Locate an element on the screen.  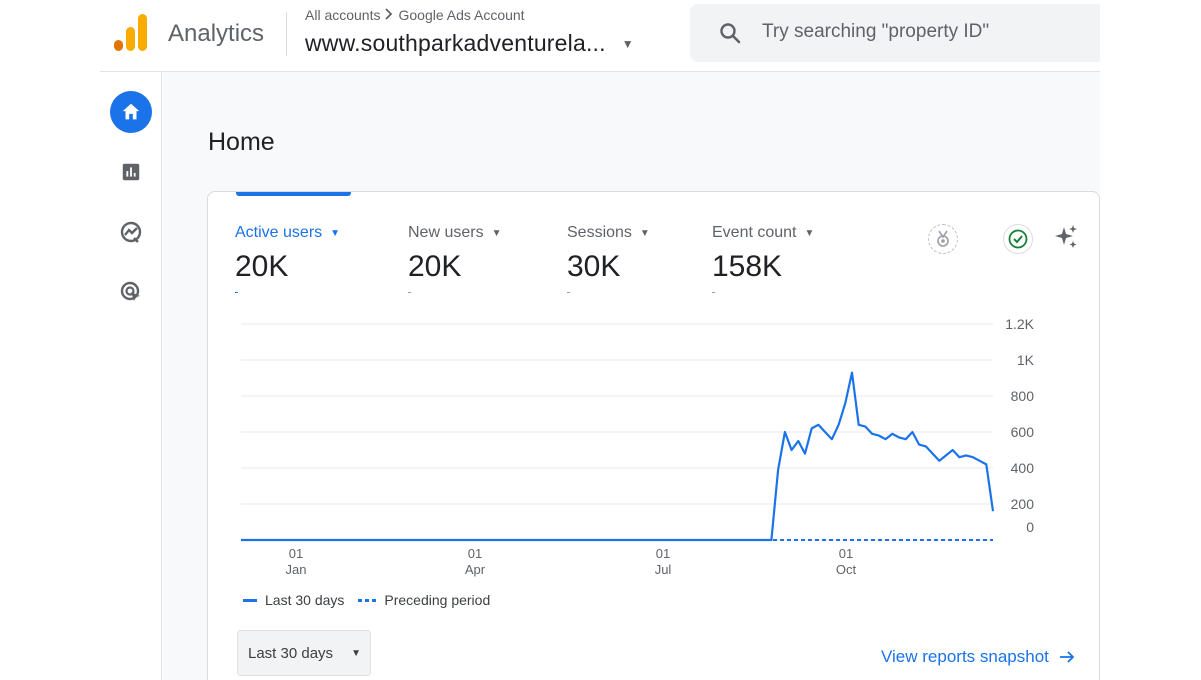
x-tick-month: Oct is located at coordinates (846, 569).